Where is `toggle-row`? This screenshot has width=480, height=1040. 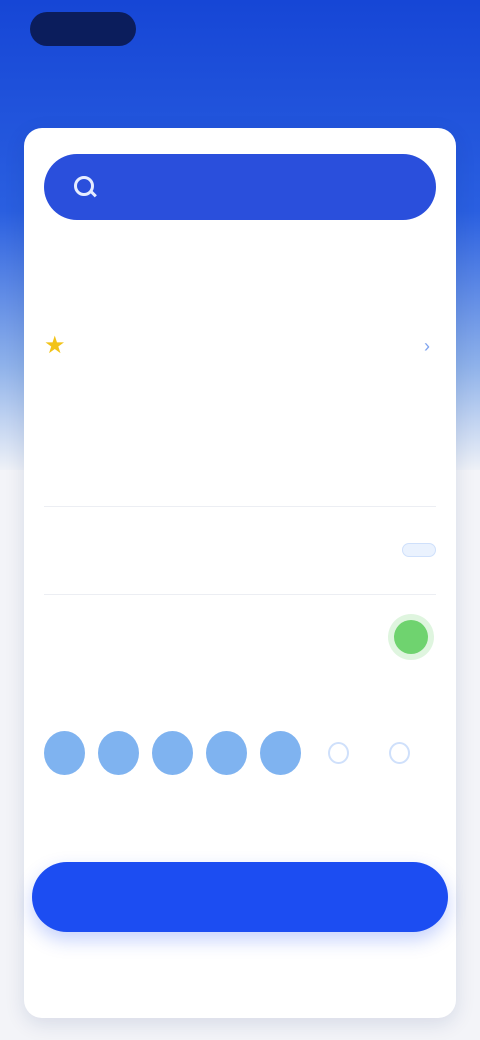
toggle-row is located at coordinates (240, 644).